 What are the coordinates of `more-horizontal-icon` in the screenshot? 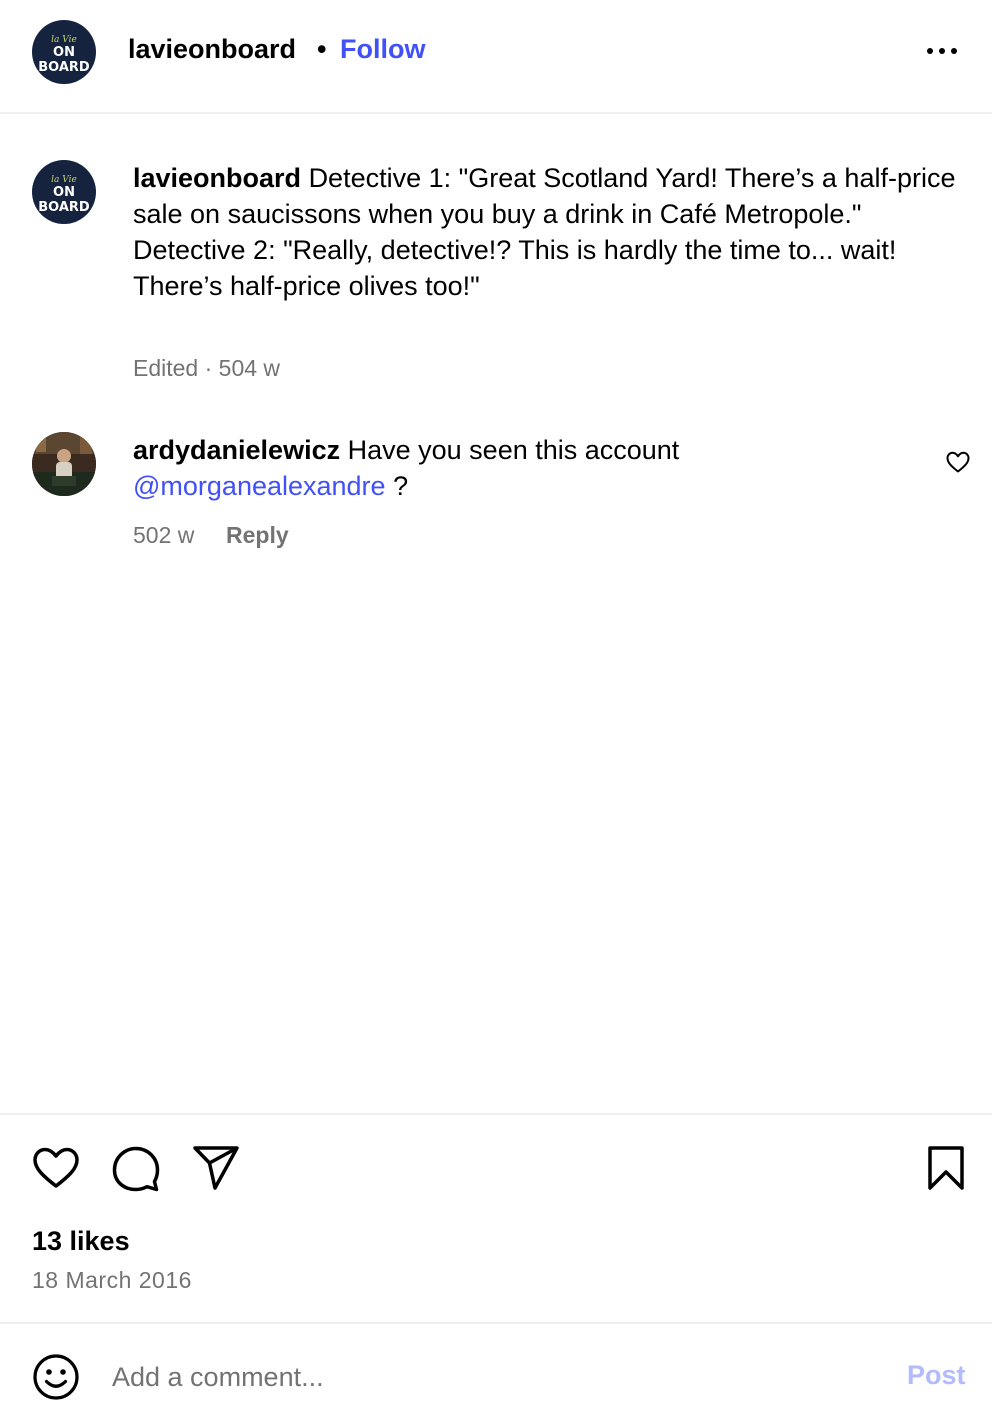 It's located at (942, 51).